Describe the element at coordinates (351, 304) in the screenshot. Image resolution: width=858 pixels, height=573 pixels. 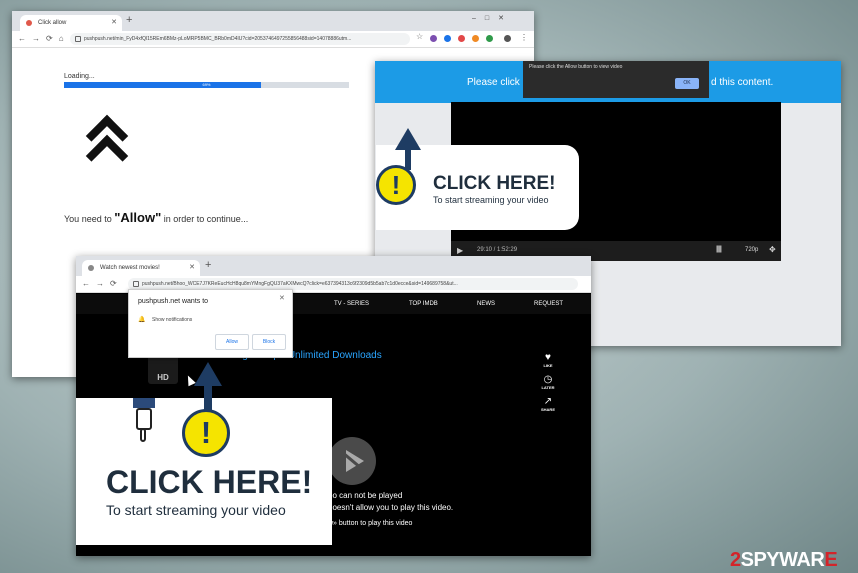
I see `menu-tv-series: TV - SERIES` at that location.